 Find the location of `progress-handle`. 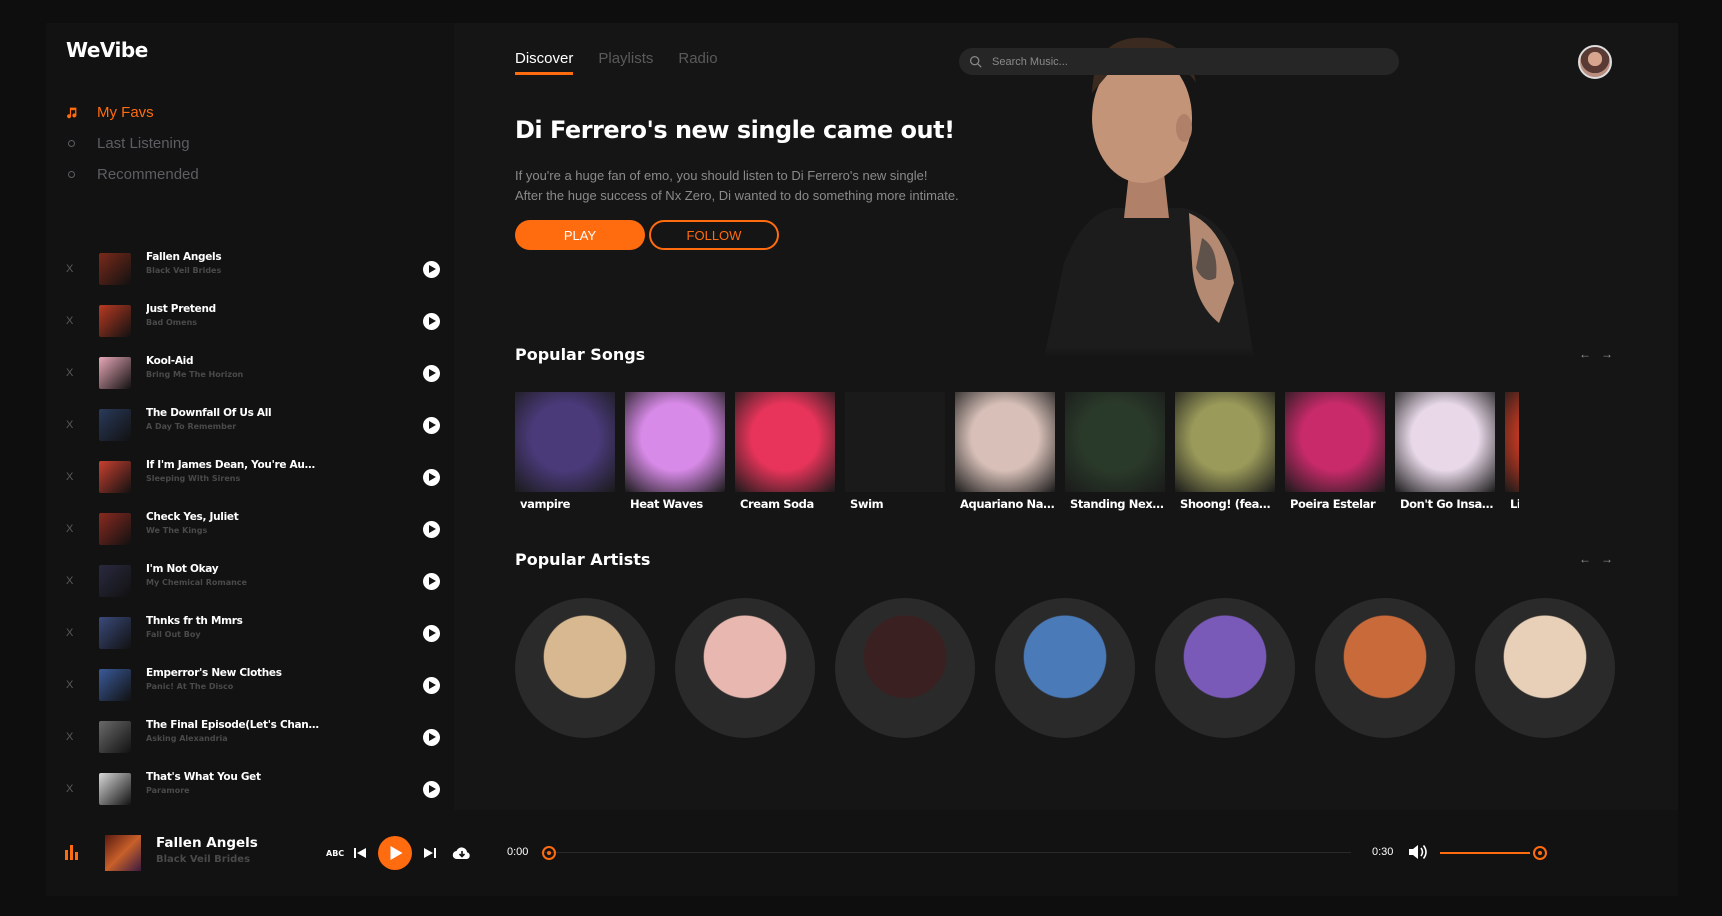

progress-handle is located at coordinates (549, 853).